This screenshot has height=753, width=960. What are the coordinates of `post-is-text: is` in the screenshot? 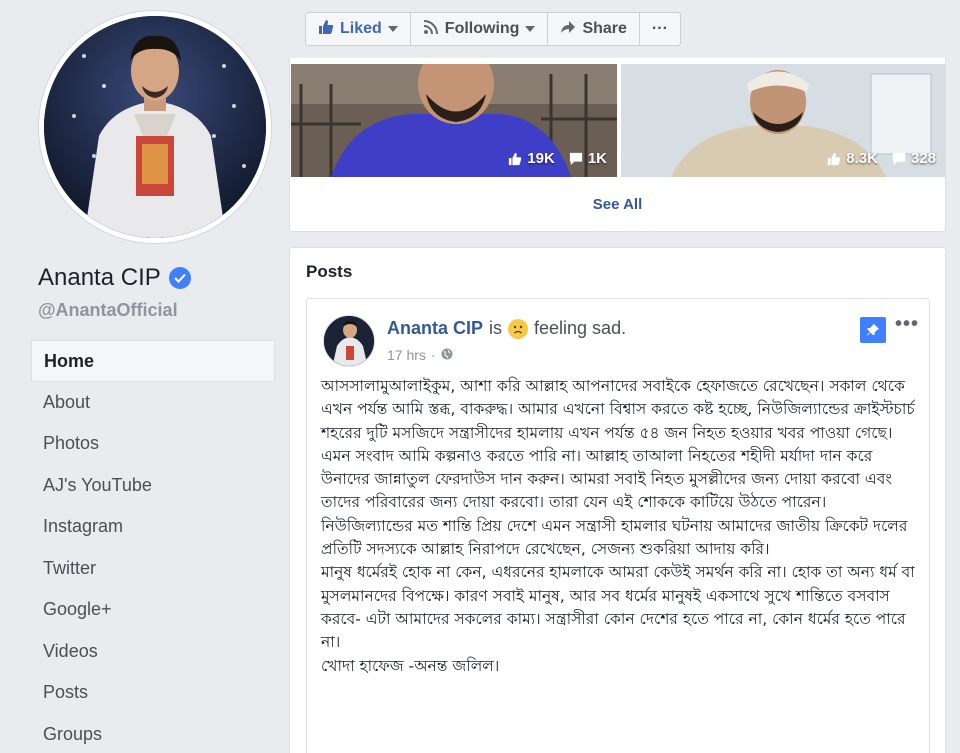 It's located at (496, 328).